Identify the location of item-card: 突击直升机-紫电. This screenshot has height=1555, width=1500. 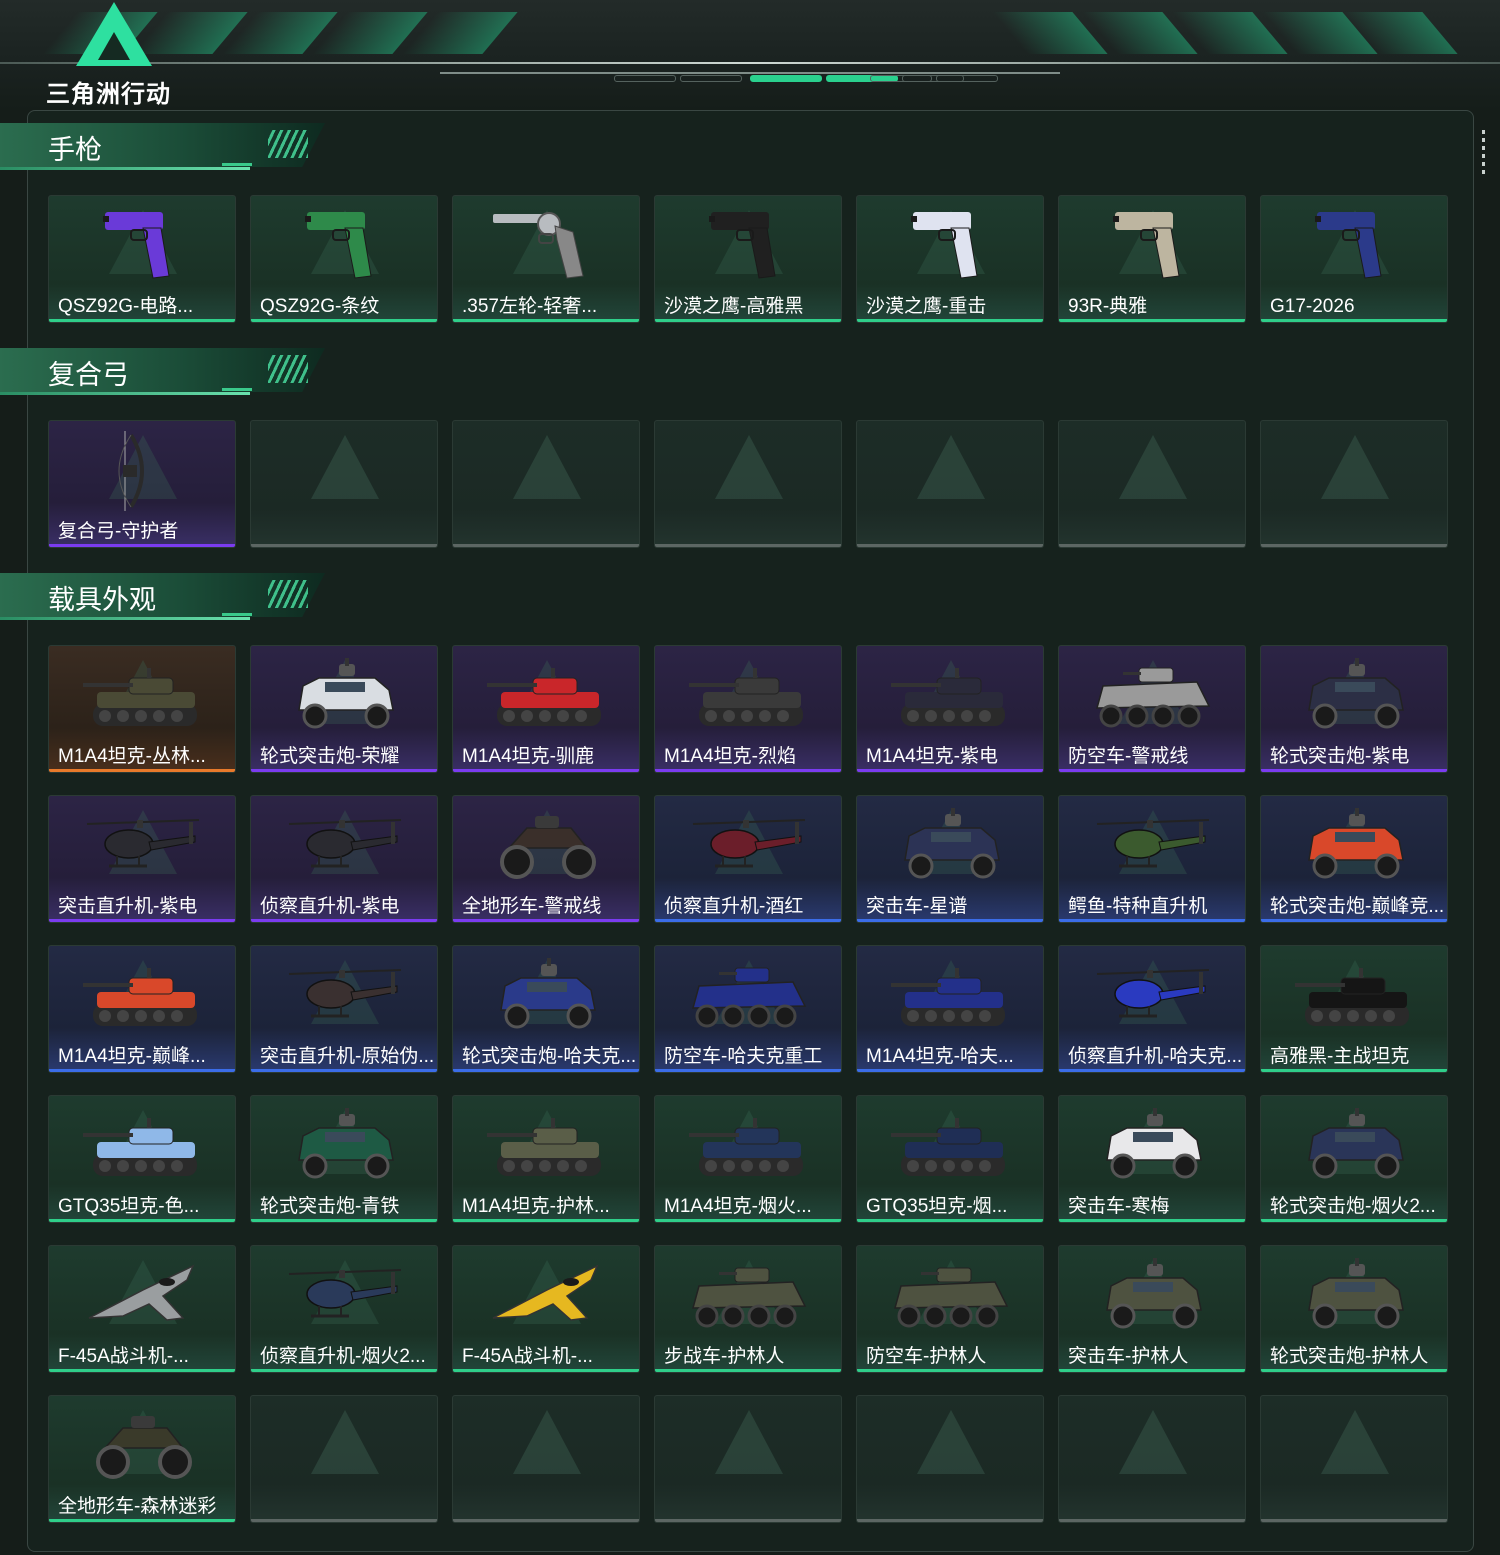
(142, 859).